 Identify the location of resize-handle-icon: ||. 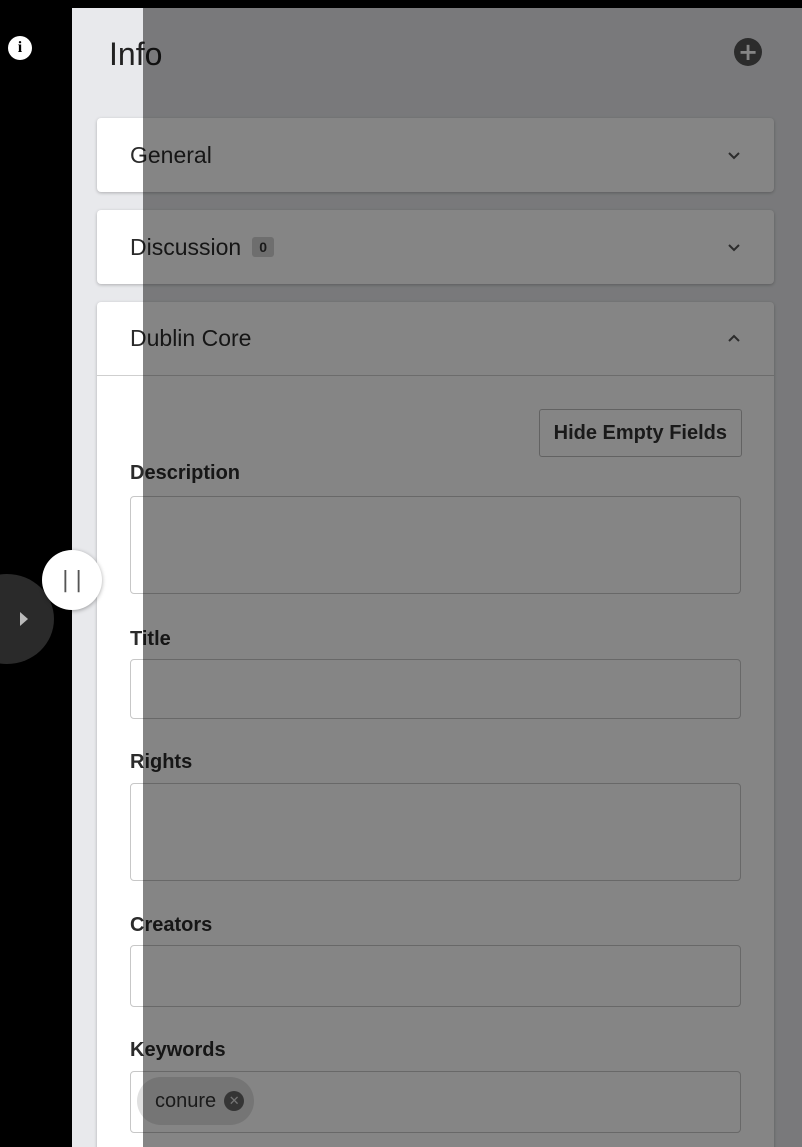
(72, 580).